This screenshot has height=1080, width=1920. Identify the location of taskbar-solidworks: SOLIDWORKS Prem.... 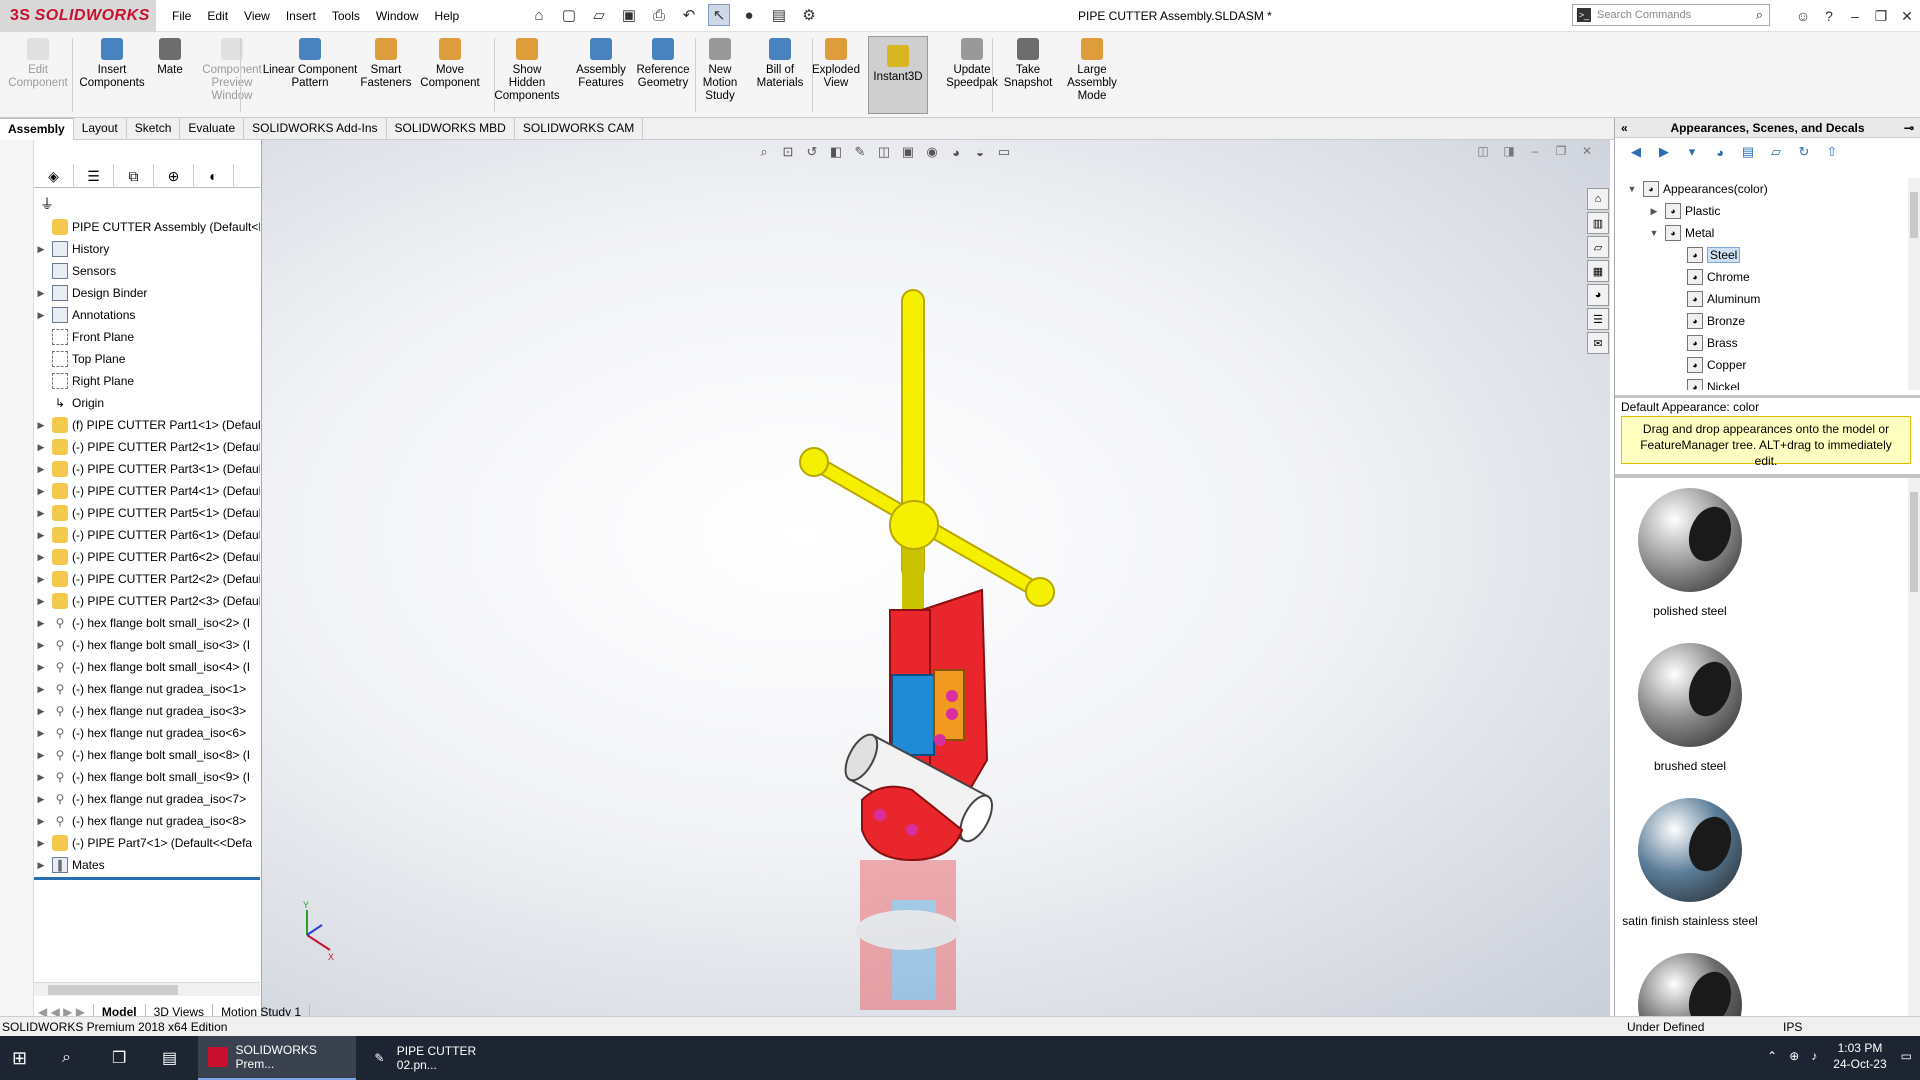
(277, 1058).